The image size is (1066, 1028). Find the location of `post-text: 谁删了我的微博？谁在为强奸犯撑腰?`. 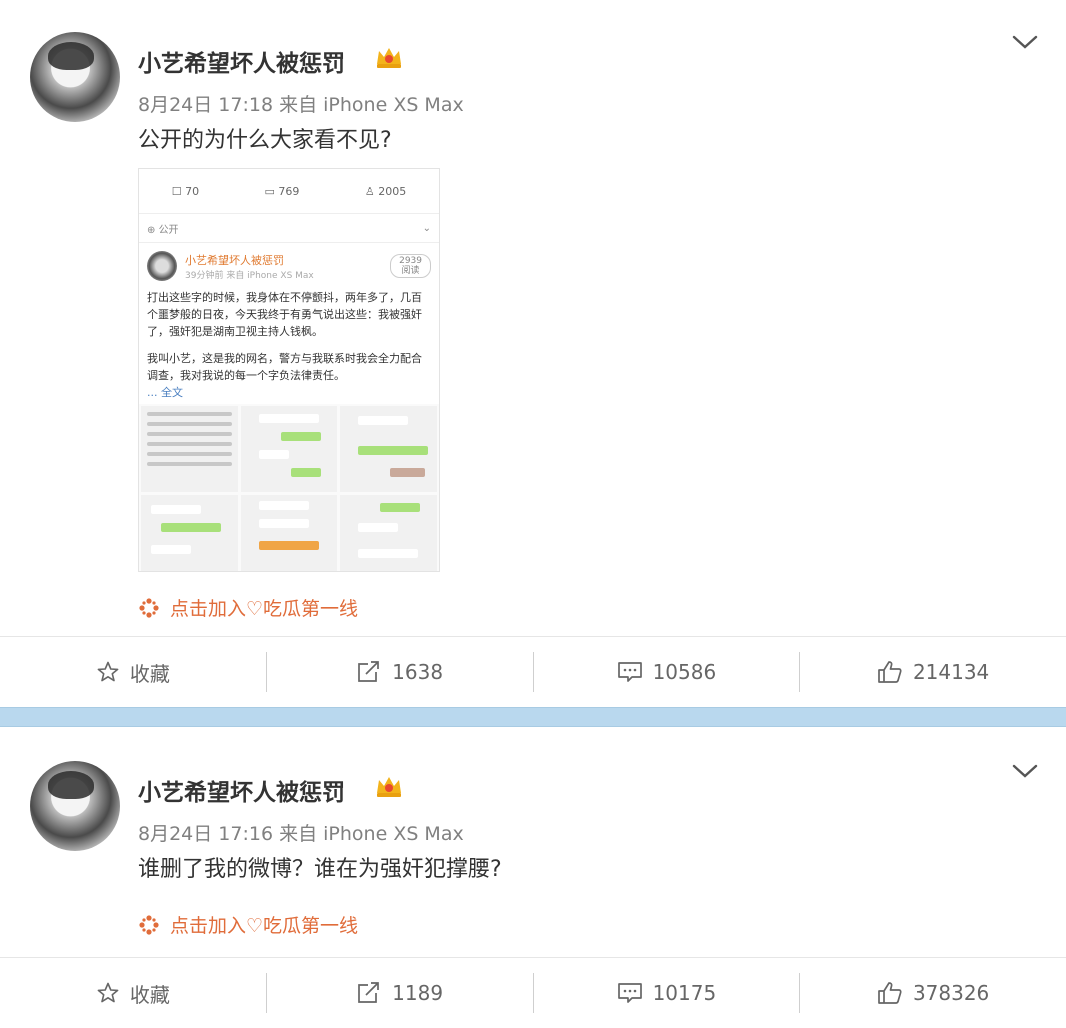

post-text: 谁删了我的微博？谁在为强奸犯撑腰? is located at coordinates (320, 869).